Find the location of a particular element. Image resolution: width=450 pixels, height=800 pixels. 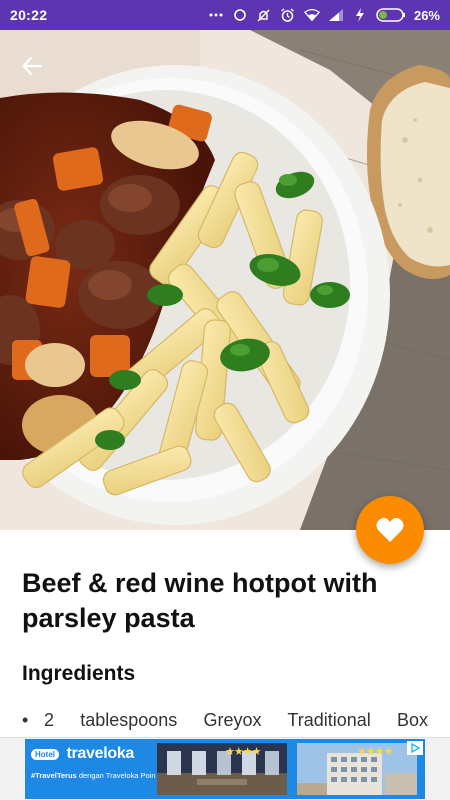

battery-icon is located at coordinates (391, 15).